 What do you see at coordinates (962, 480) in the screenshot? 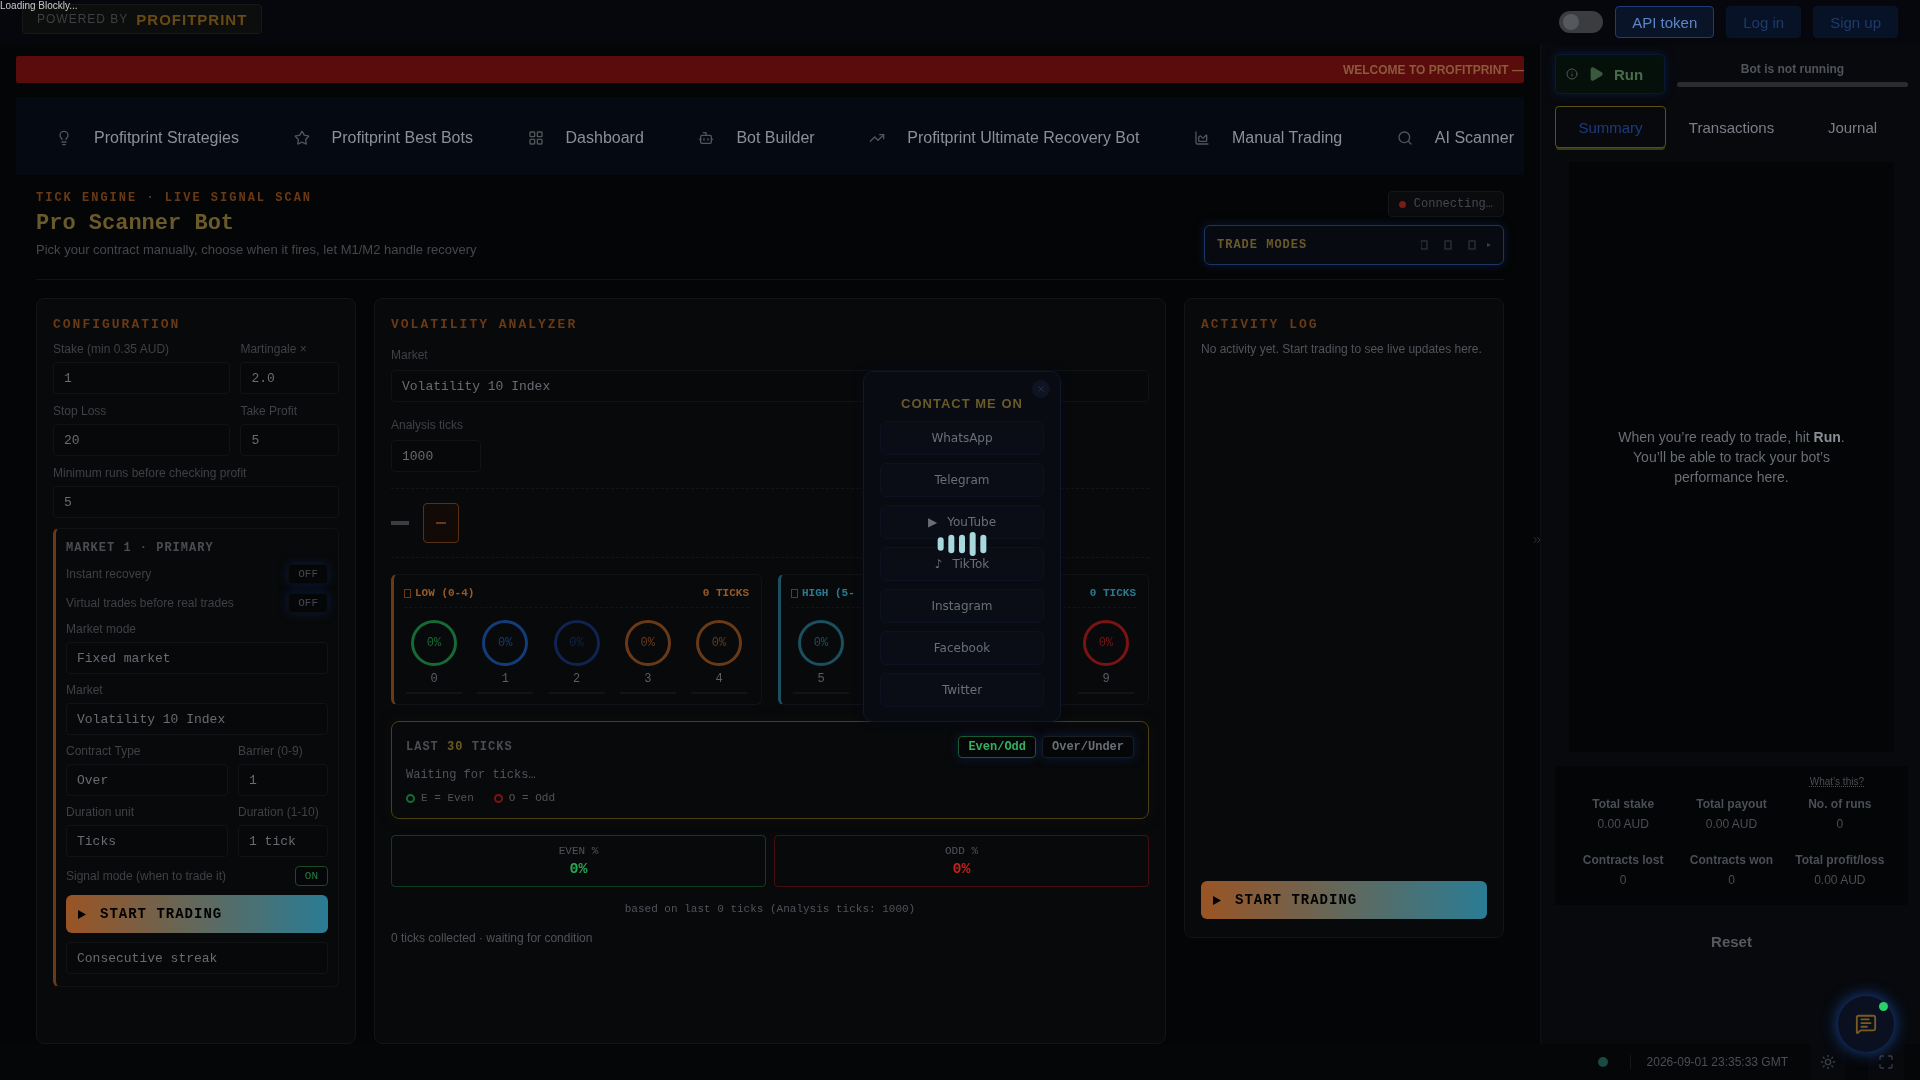
I see `contact-link-button: Telegram` at bounding box center [962, 480].